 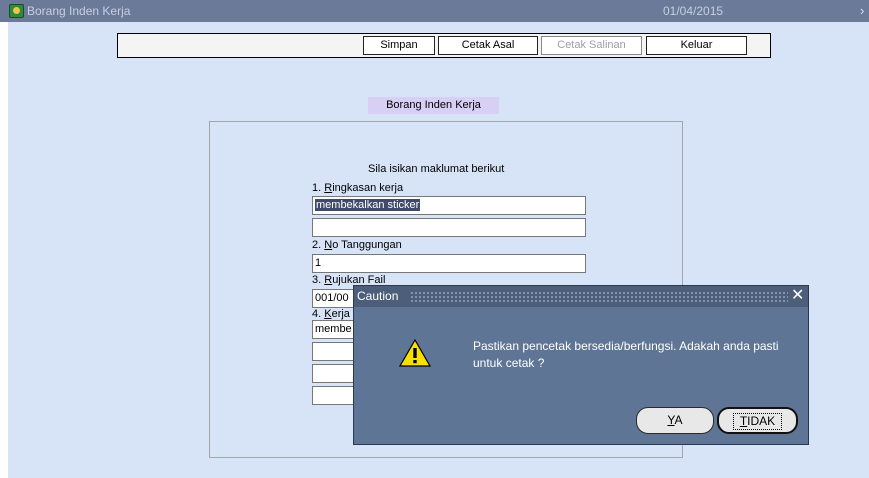 What do you see at coordinates (79, 11) in the screenshot?
I see `window-title: Borang Inden Kerja` at bounding box center [79, 11].